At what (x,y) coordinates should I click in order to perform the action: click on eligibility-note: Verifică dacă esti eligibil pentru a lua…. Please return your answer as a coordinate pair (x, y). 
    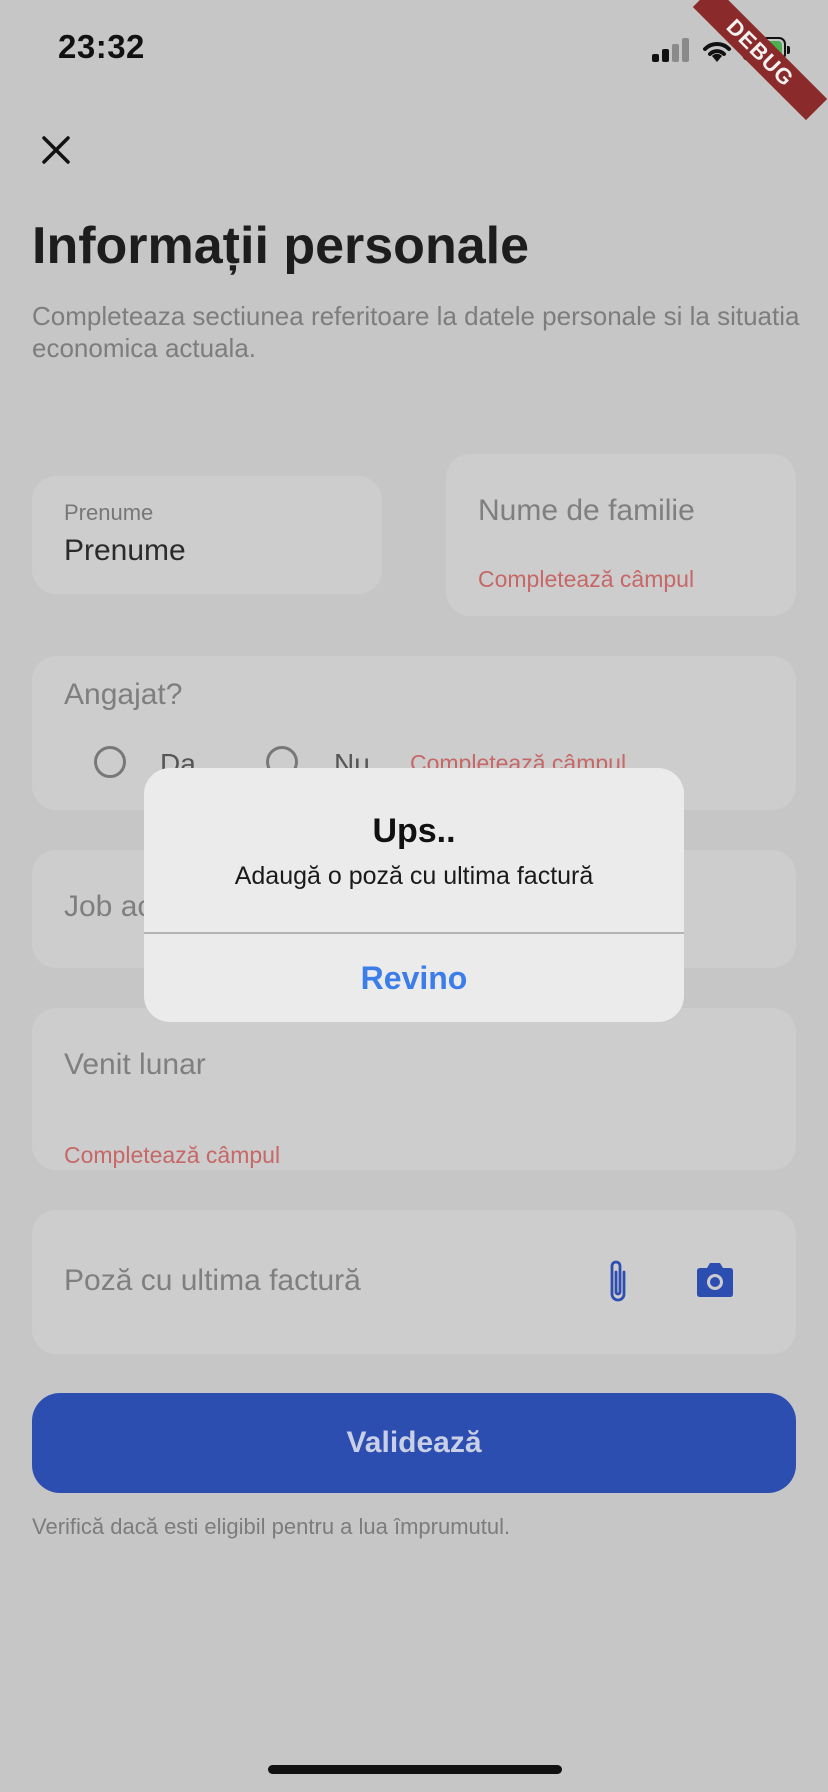
    Looking at the image, I should click on (271, 1526).